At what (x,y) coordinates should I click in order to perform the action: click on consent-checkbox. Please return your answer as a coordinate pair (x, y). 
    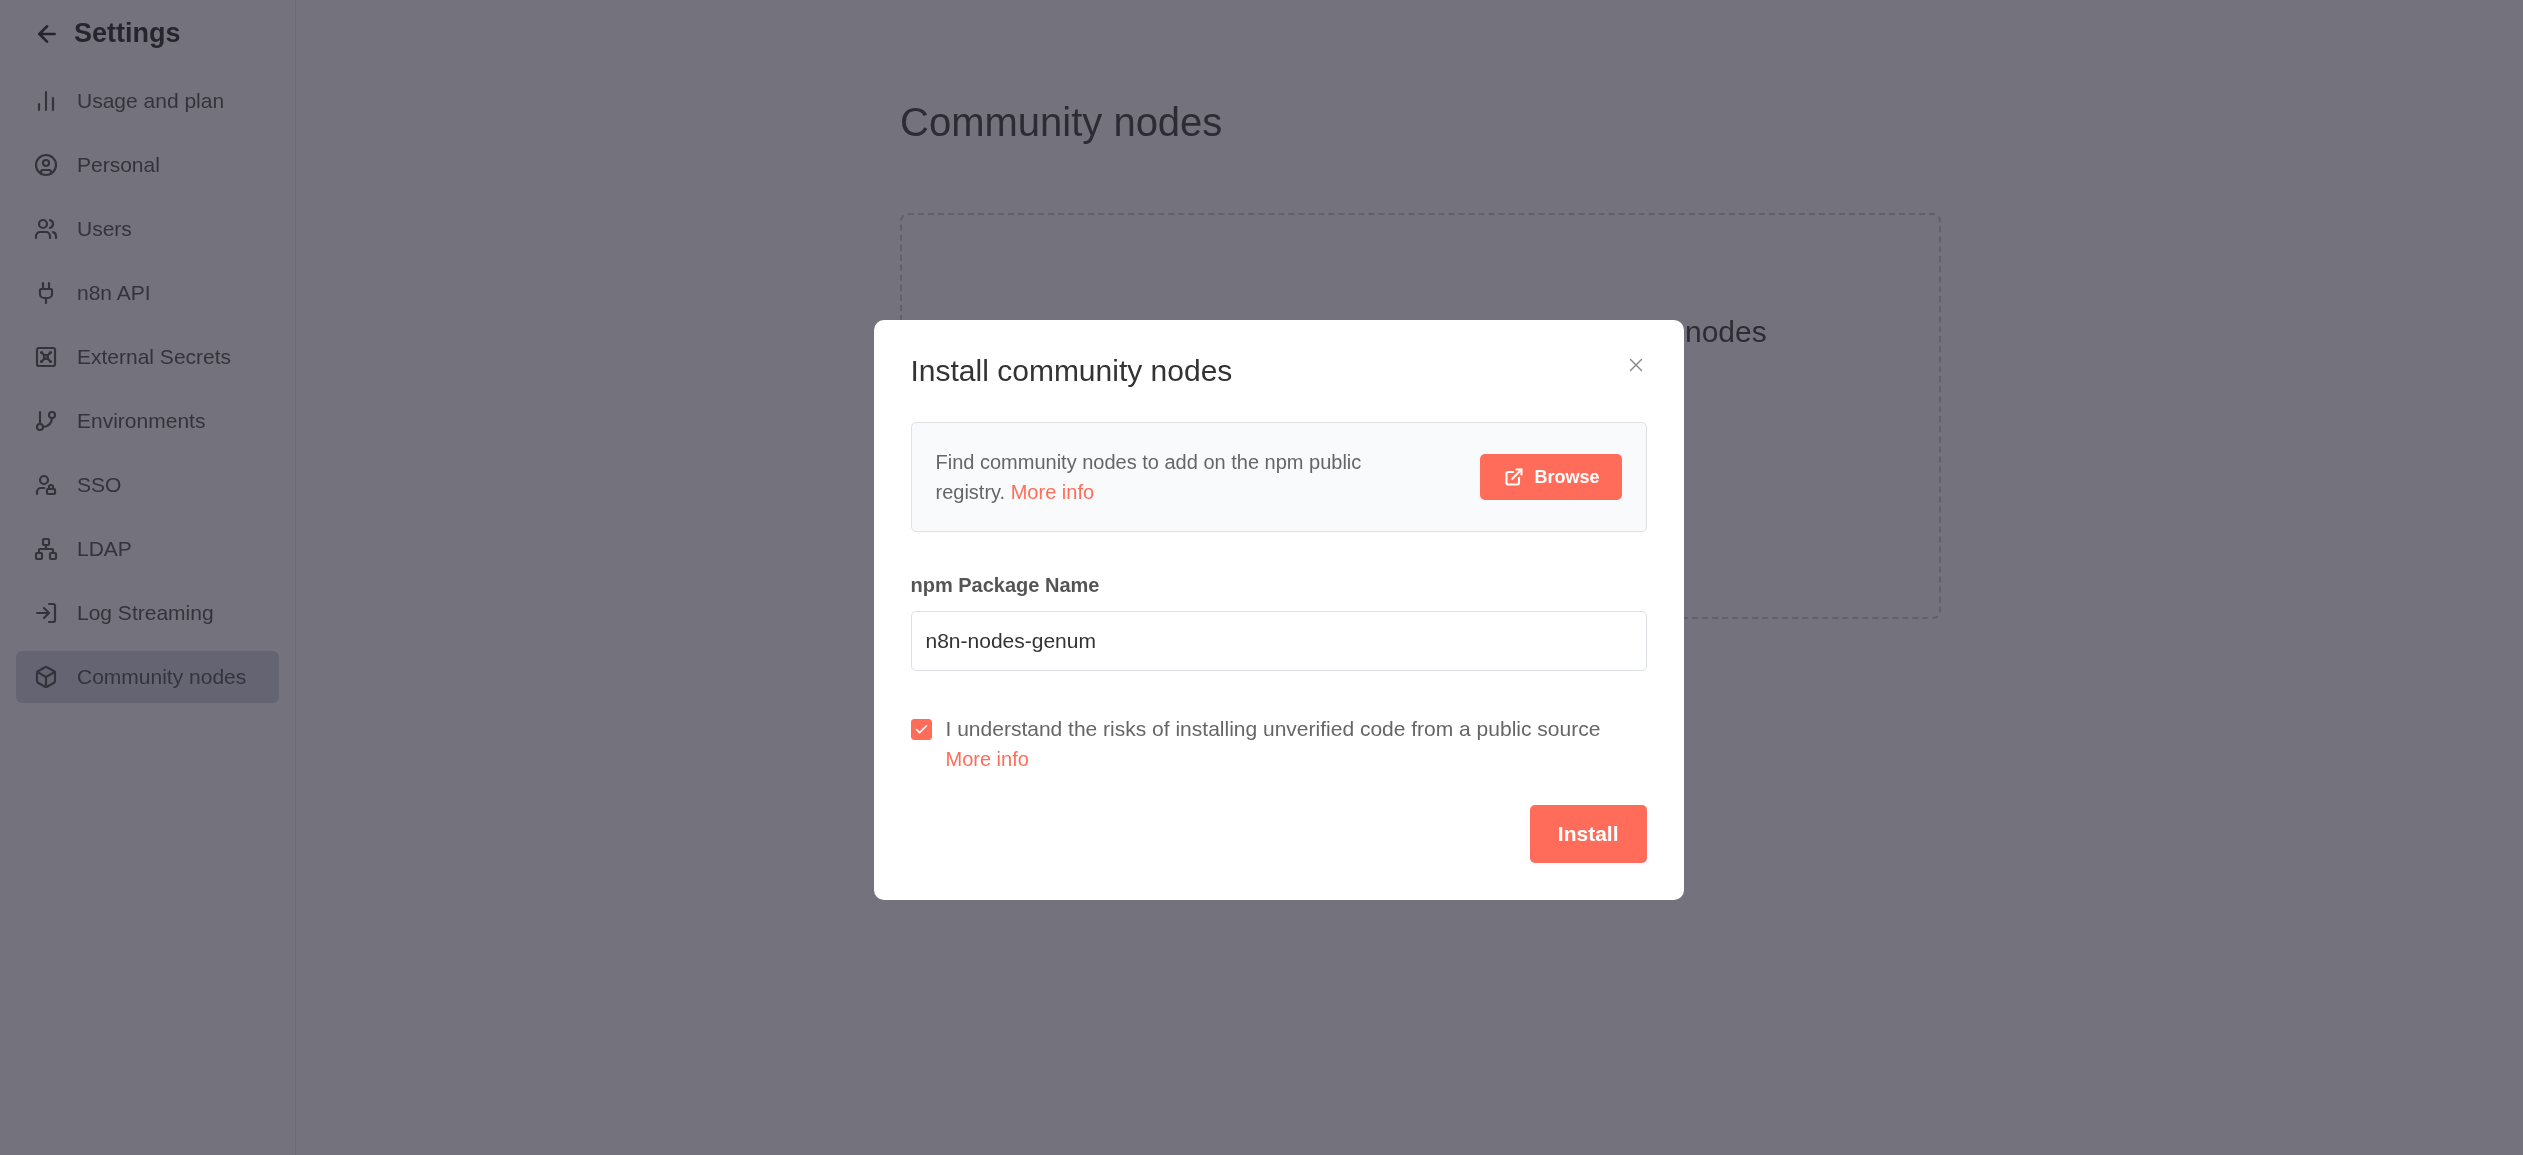
    Looking at the image, I should click on (921, 729).